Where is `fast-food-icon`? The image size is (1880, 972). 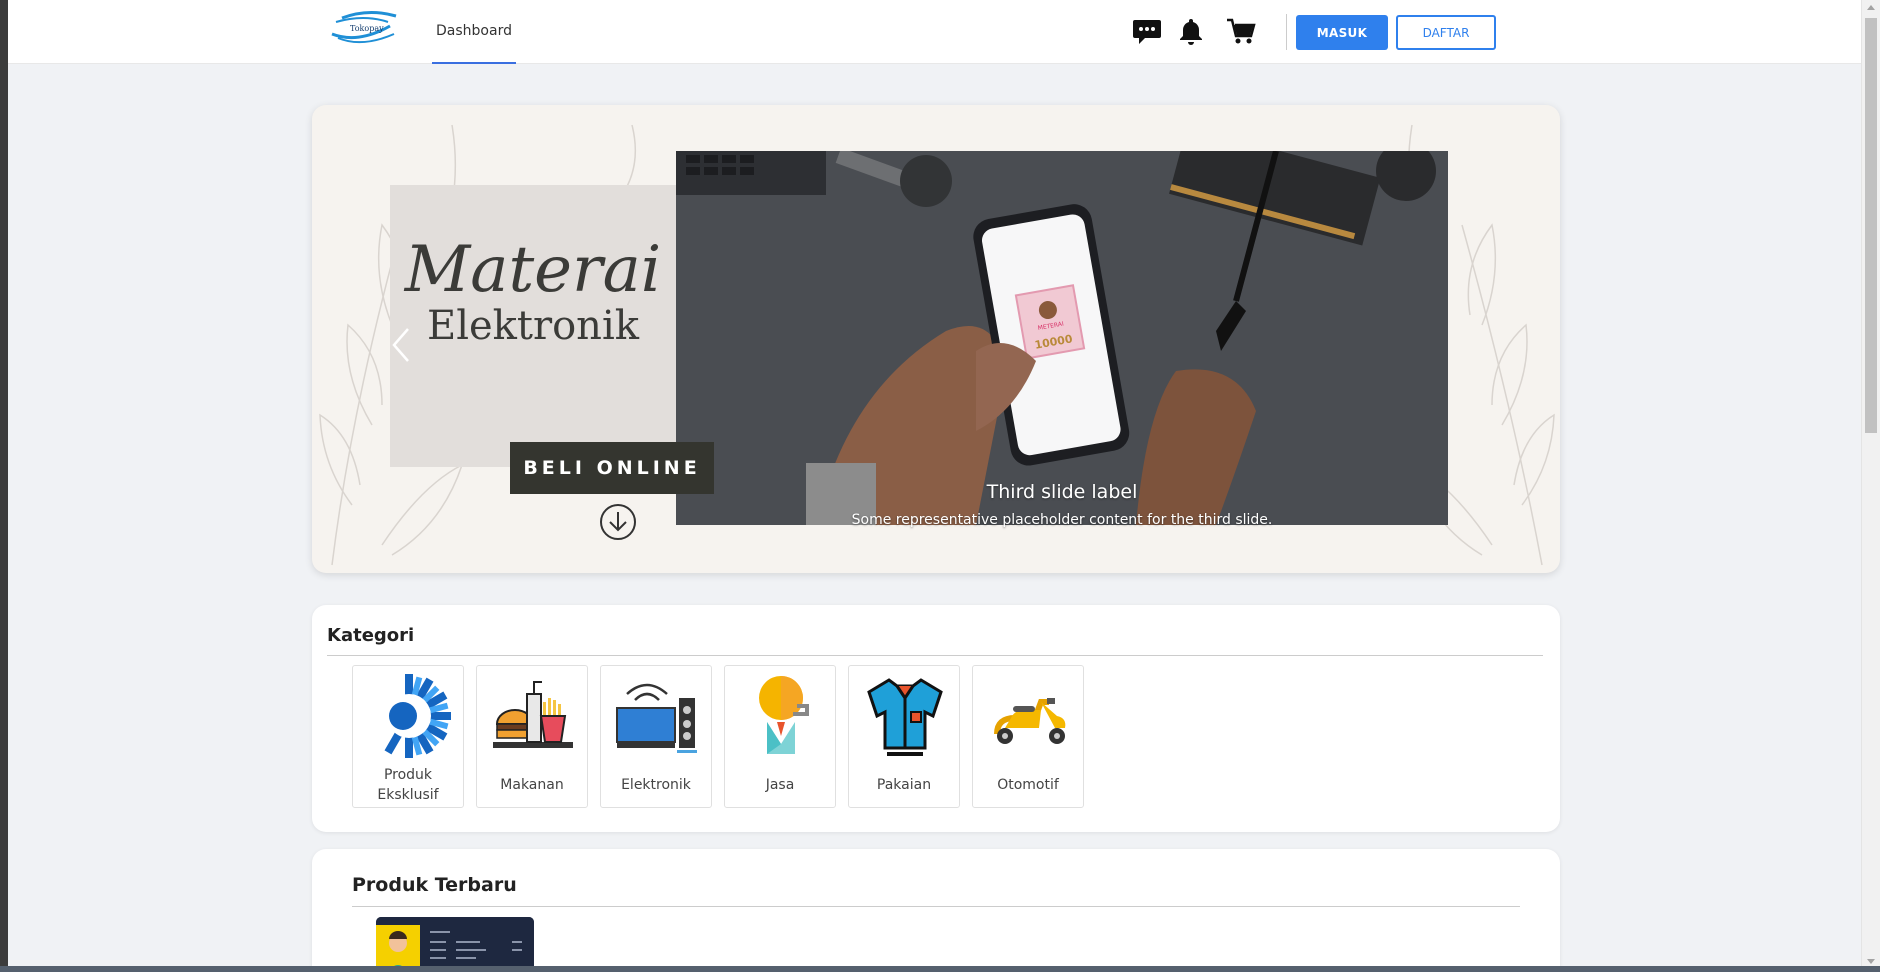
fast-food-icon is located at coordinates (533, 714).